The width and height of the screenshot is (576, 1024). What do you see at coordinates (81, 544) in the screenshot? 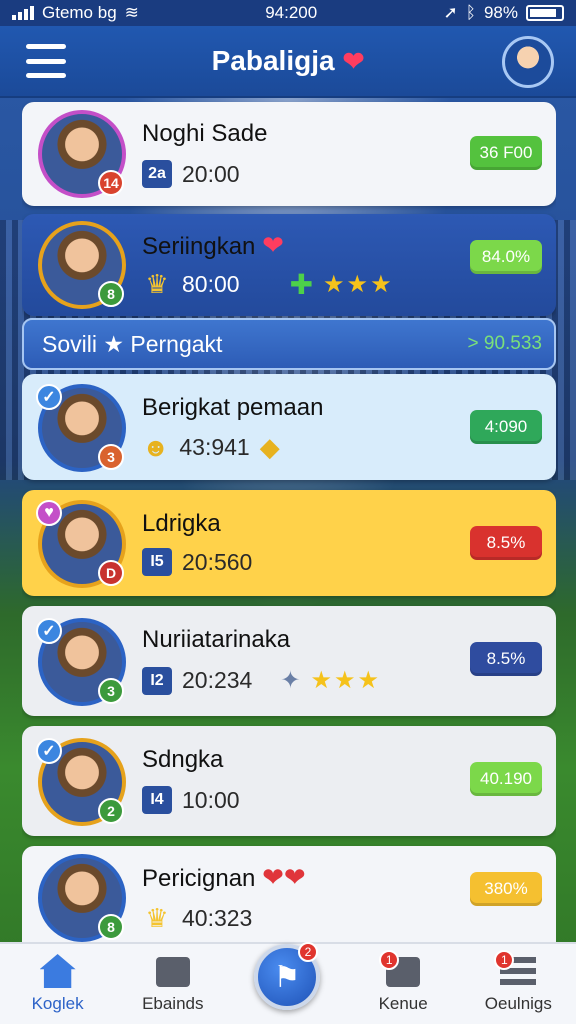
I see `avatar: ♥ D` at bounding box center [81, 544].